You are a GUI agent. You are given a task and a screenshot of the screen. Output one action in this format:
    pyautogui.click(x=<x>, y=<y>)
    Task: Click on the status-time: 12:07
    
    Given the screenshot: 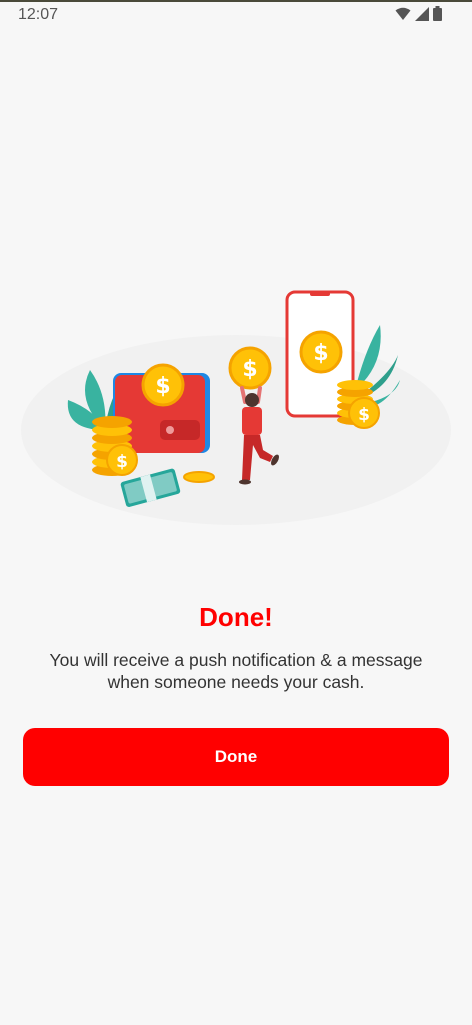 What is the action you would take?
    pyautogui.click(x=38, y=14)
    